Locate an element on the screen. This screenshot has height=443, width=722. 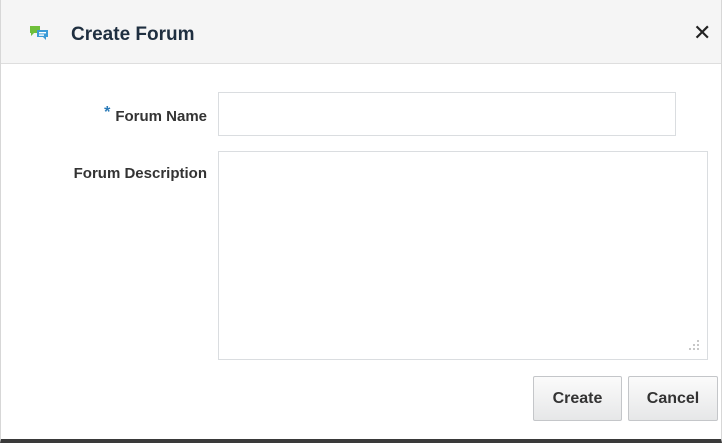
forum-description-label: Forum Description is located at coordinates (140, 173).